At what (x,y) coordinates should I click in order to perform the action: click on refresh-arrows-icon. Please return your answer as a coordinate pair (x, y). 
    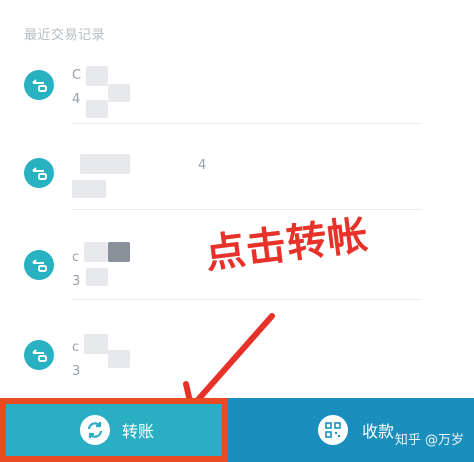
    Looking at the image, I should click on (95, 430).